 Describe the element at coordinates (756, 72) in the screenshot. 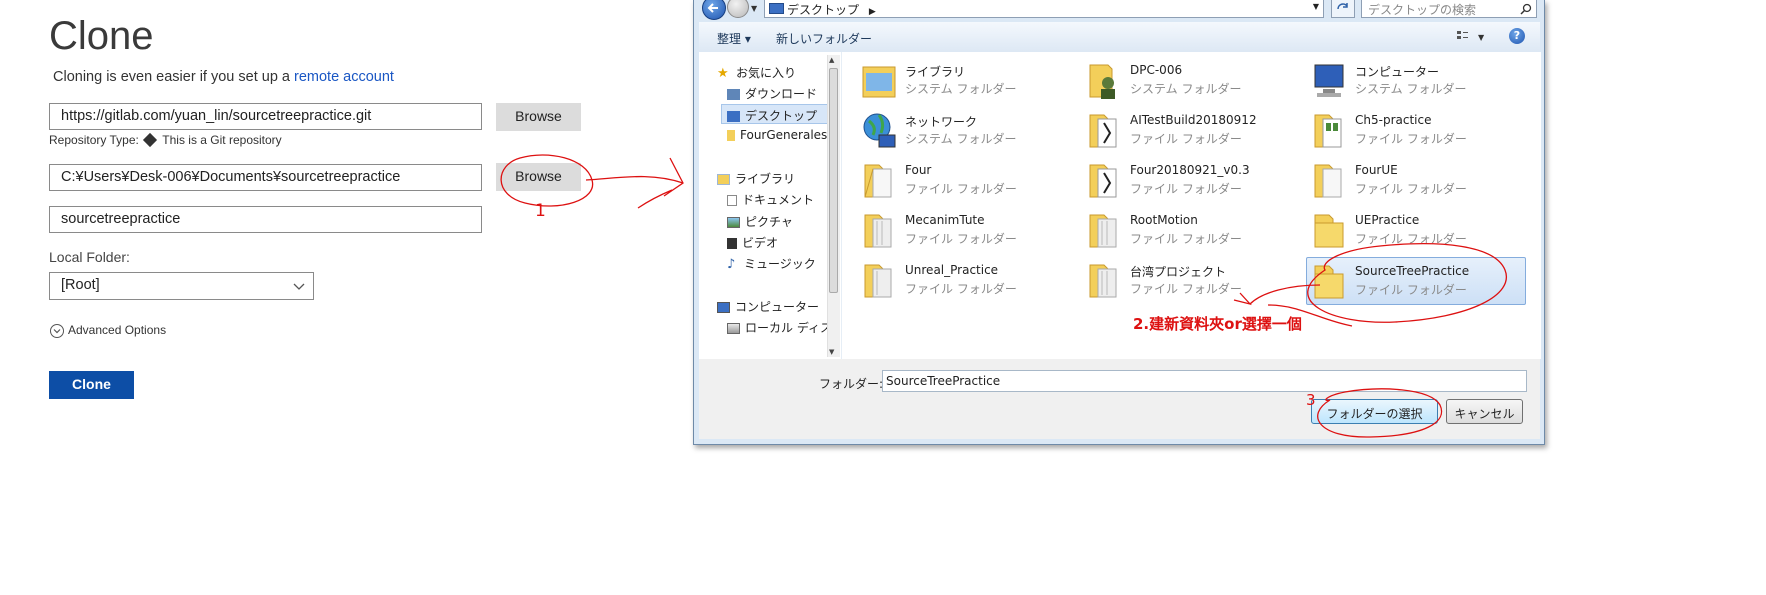

I see `nav-favorites: ★ お気に入り` at that location.